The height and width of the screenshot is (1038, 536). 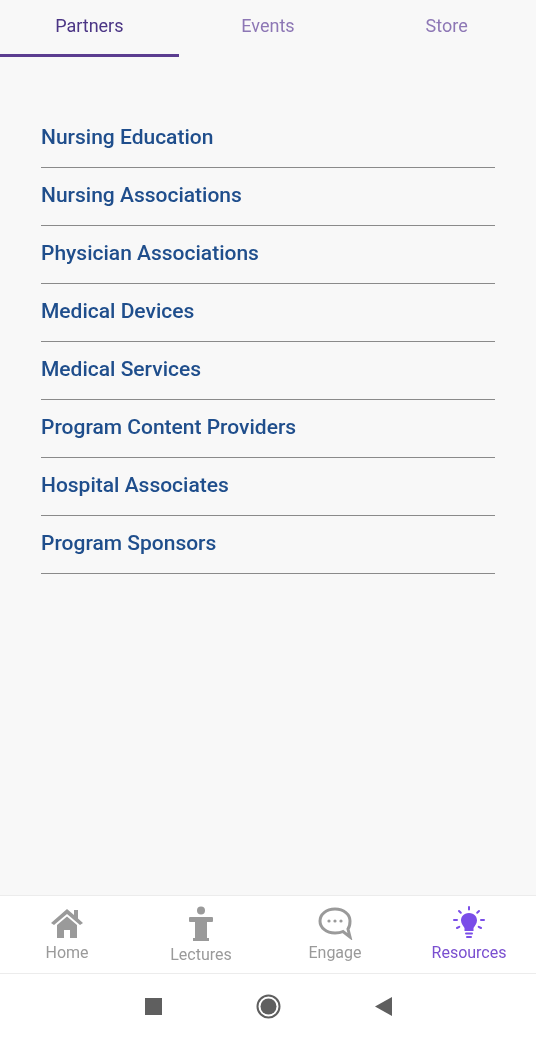 I want to click on category-link: Medical Devices, so click(x=268, y=313).